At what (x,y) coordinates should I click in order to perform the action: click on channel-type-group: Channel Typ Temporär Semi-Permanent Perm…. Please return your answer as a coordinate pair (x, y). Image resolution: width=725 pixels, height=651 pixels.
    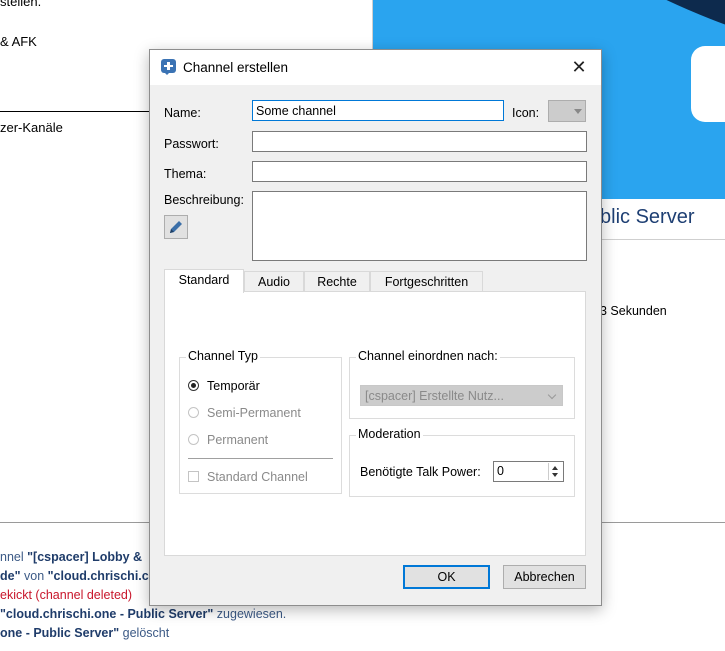
    Looking at the image, I should click on (260, 421).